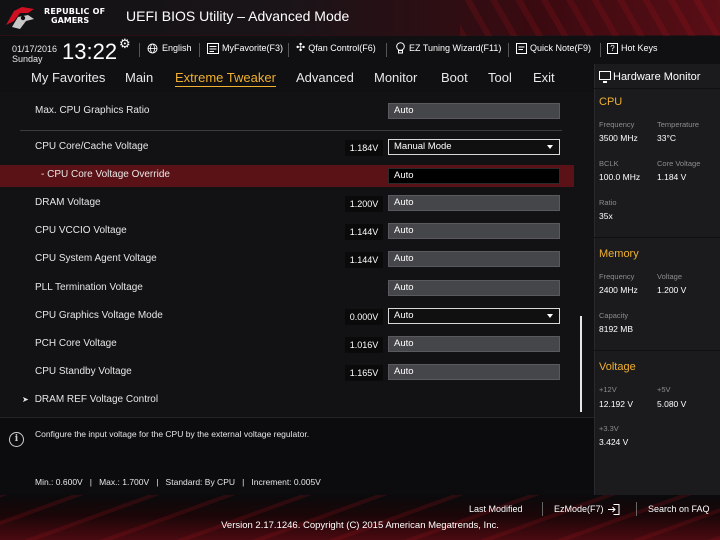 This screenshot has height=540, width=720. I want to click on ezmode-button: EzMode(F7), so click(587, 509).